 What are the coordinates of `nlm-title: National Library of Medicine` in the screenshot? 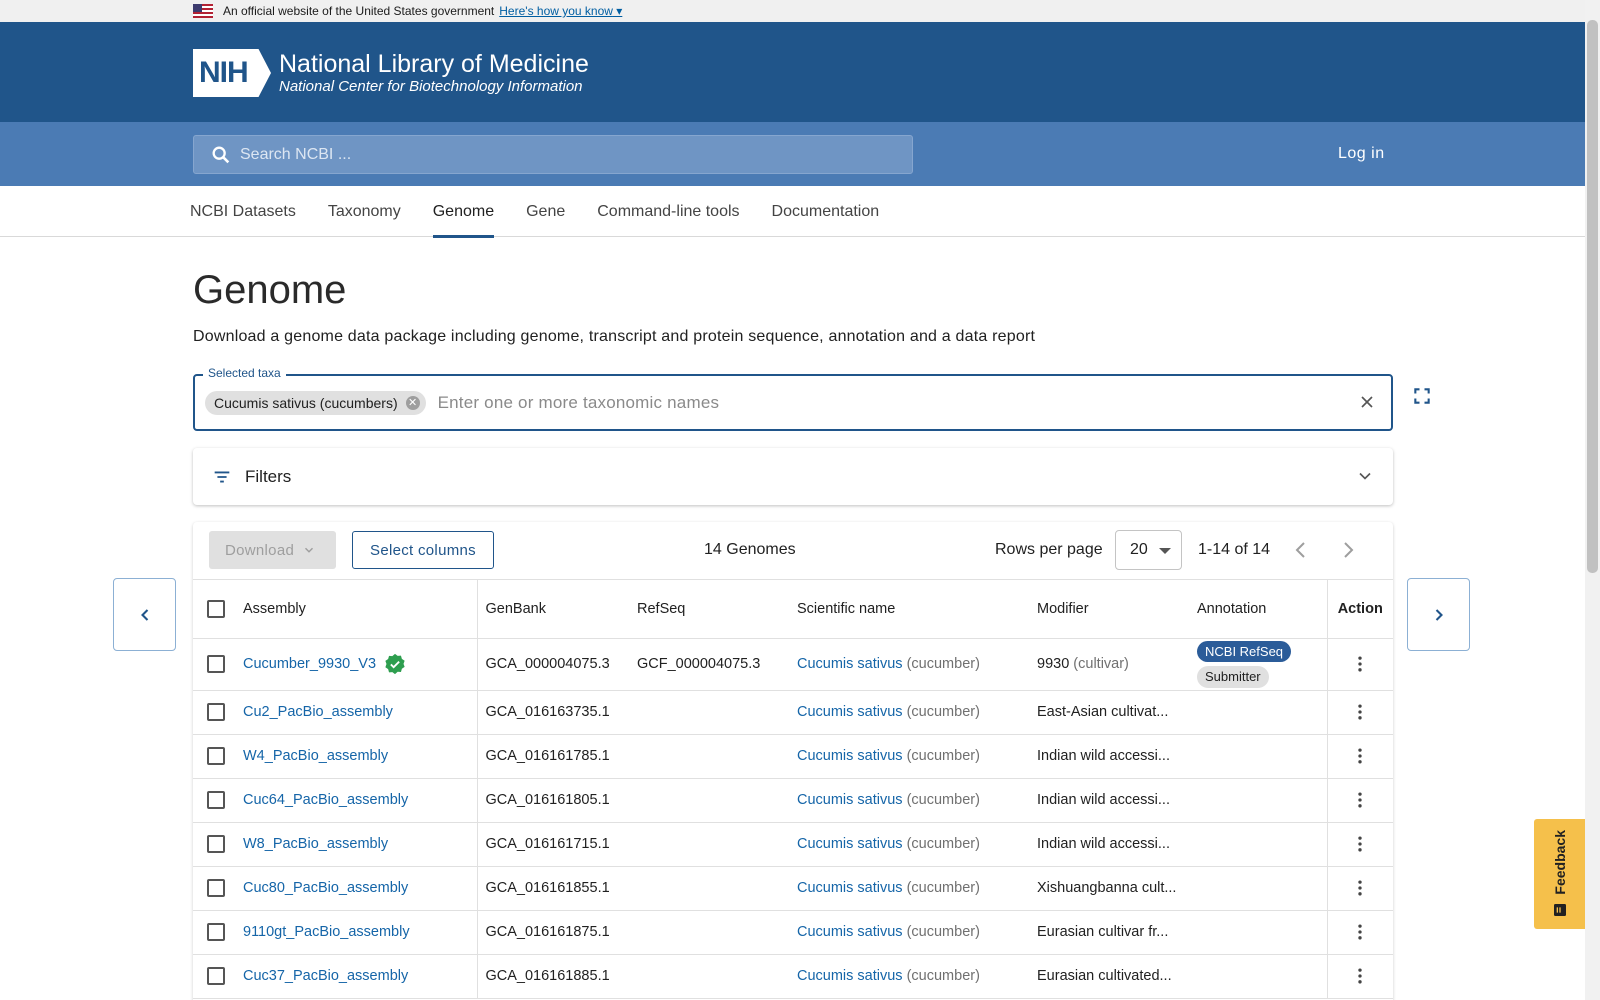 It's located at (434, 64).